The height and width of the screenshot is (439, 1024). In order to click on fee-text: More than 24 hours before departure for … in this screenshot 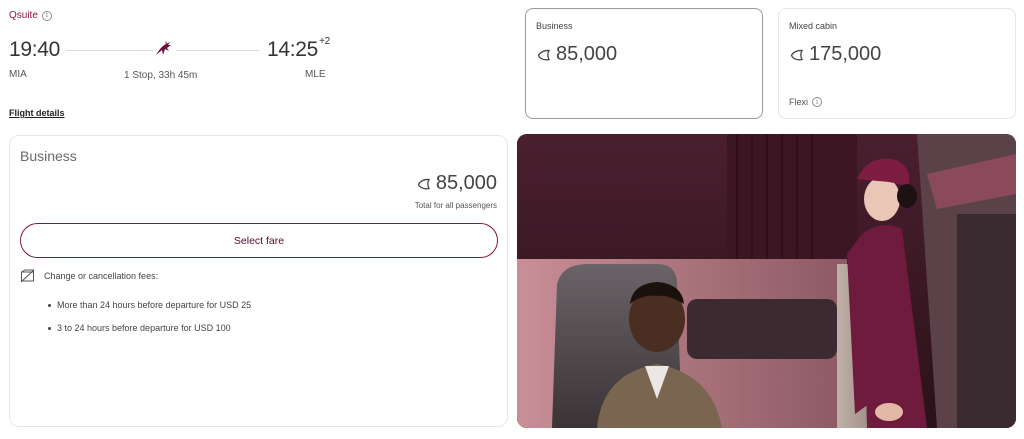, I will do `click(154, 305)`.